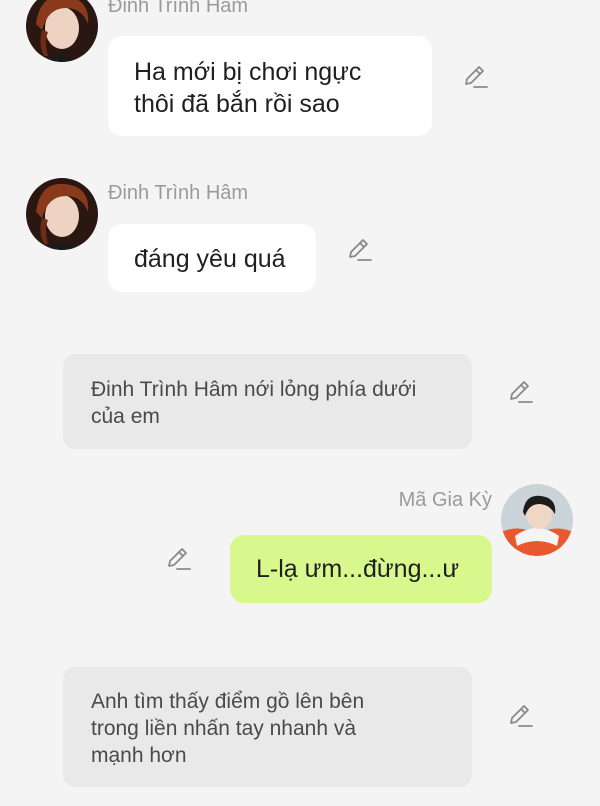 The image size is (600, 806). Describe the element at coordinates (254, 389) in the screenshot. I see `narration-line: Đinh Trình Hâm nới lỏng phía dưới` at that location.